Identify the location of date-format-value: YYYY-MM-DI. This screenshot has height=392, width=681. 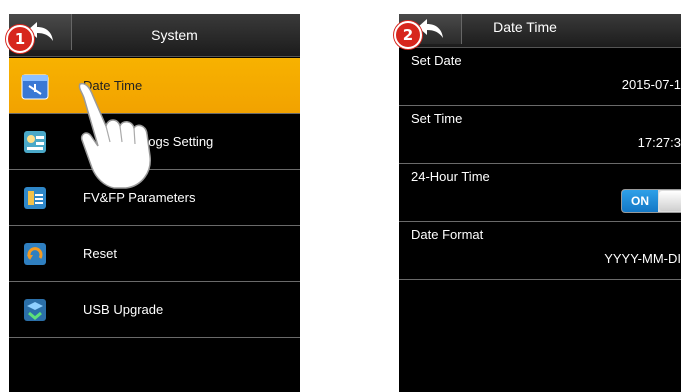
(642, 258).